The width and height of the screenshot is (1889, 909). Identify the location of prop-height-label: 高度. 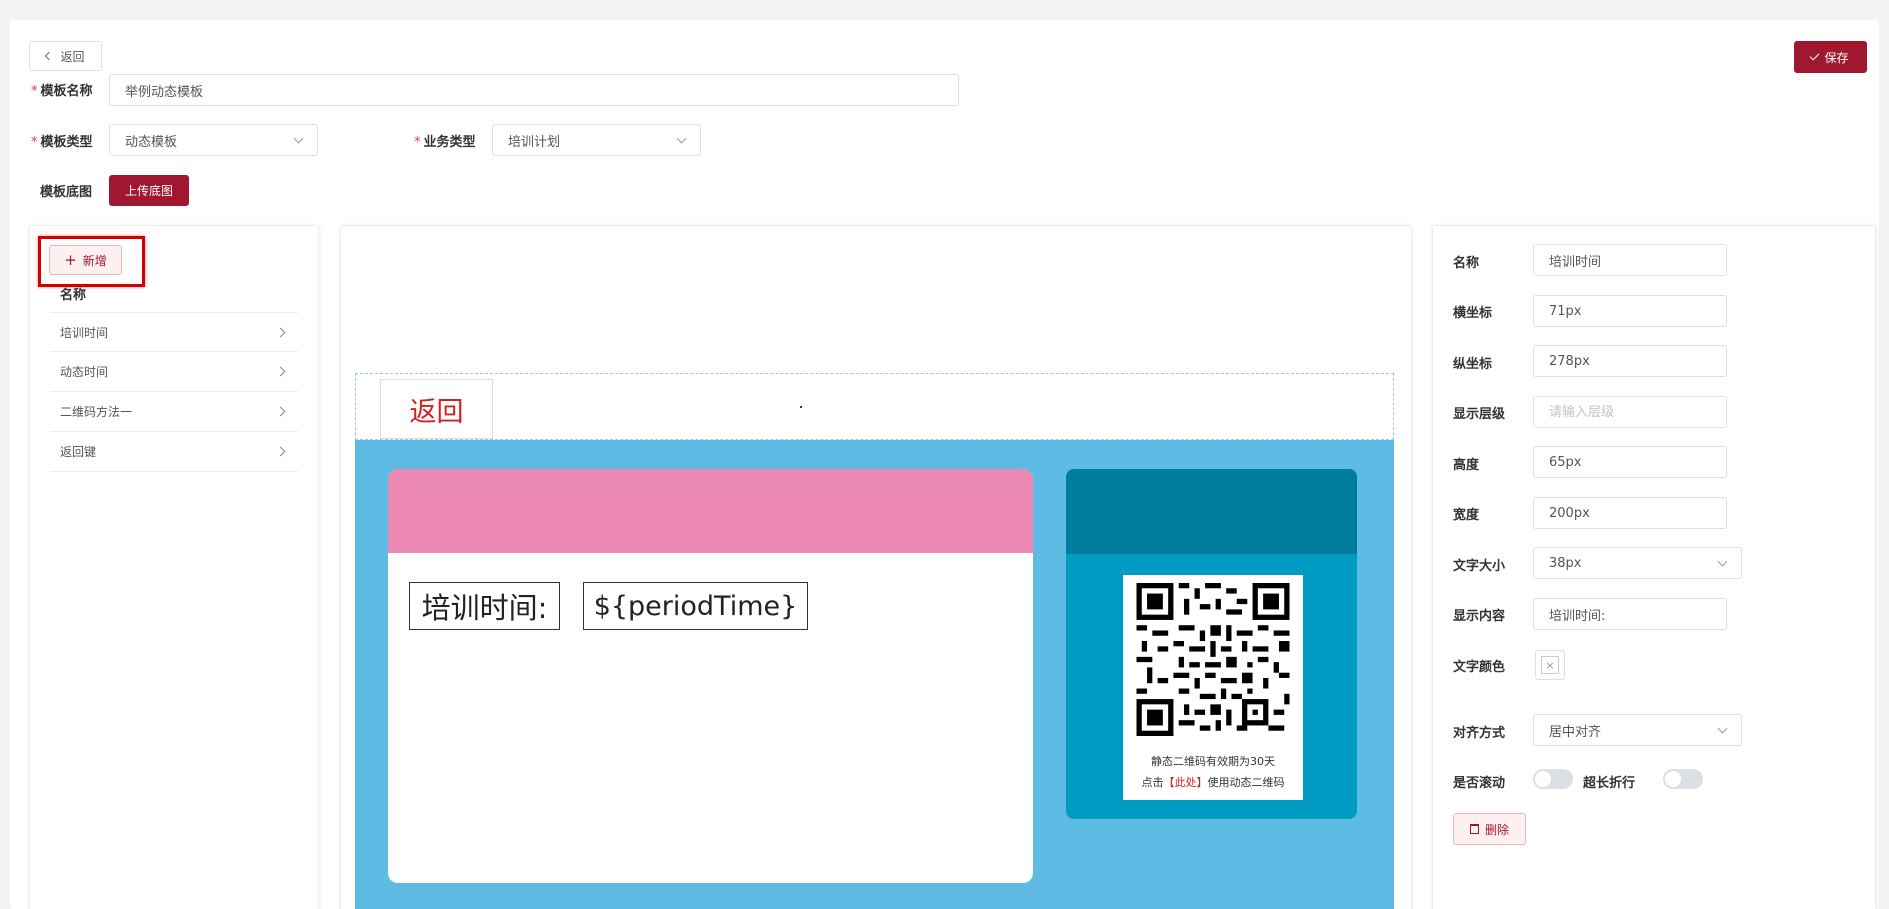
(1466, 465).